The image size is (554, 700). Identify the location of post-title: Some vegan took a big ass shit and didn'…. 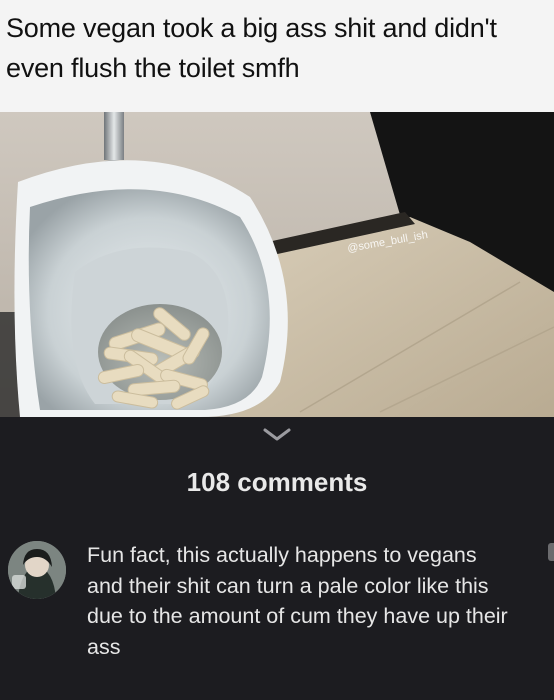
(251, 48).